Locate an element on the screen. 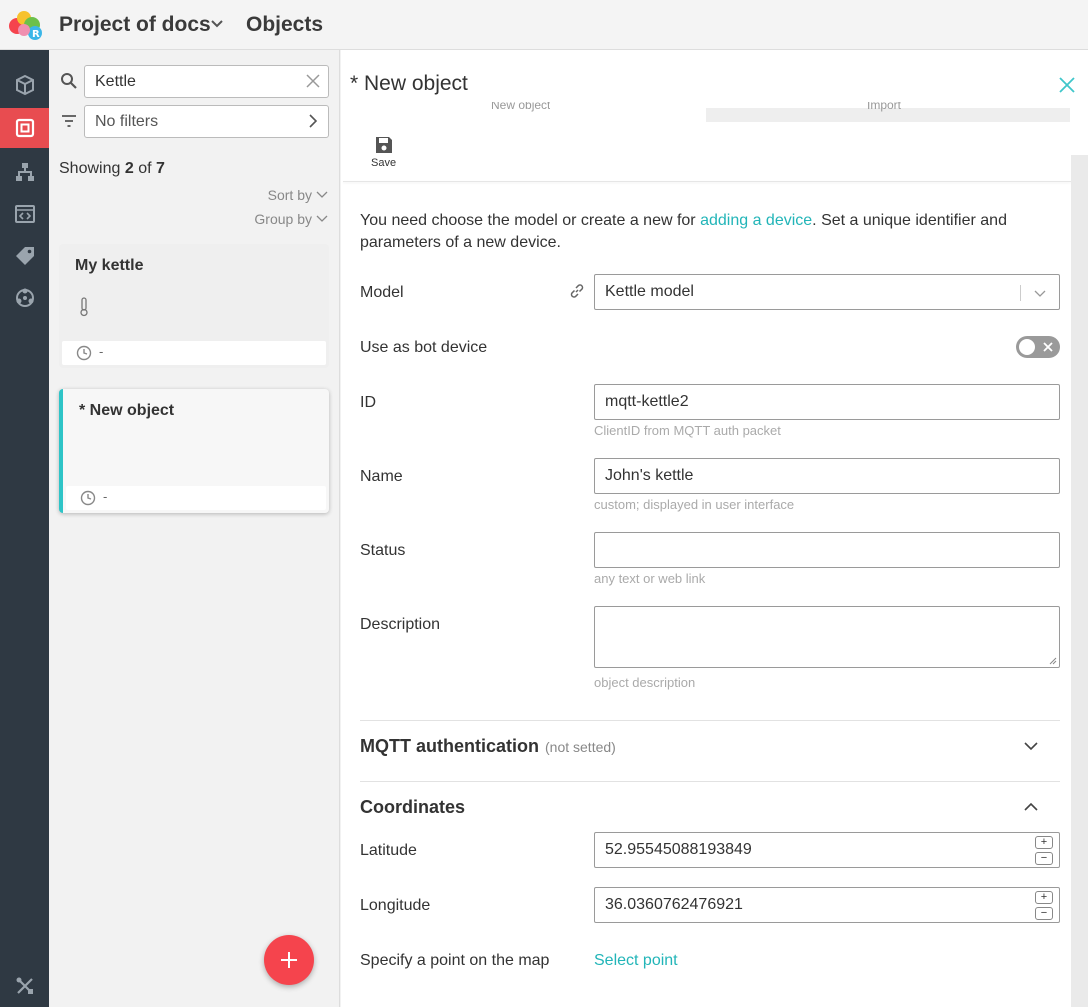 The image size is (1088, 1007). filter-selector: No filters is located at coordinates (206, 121).